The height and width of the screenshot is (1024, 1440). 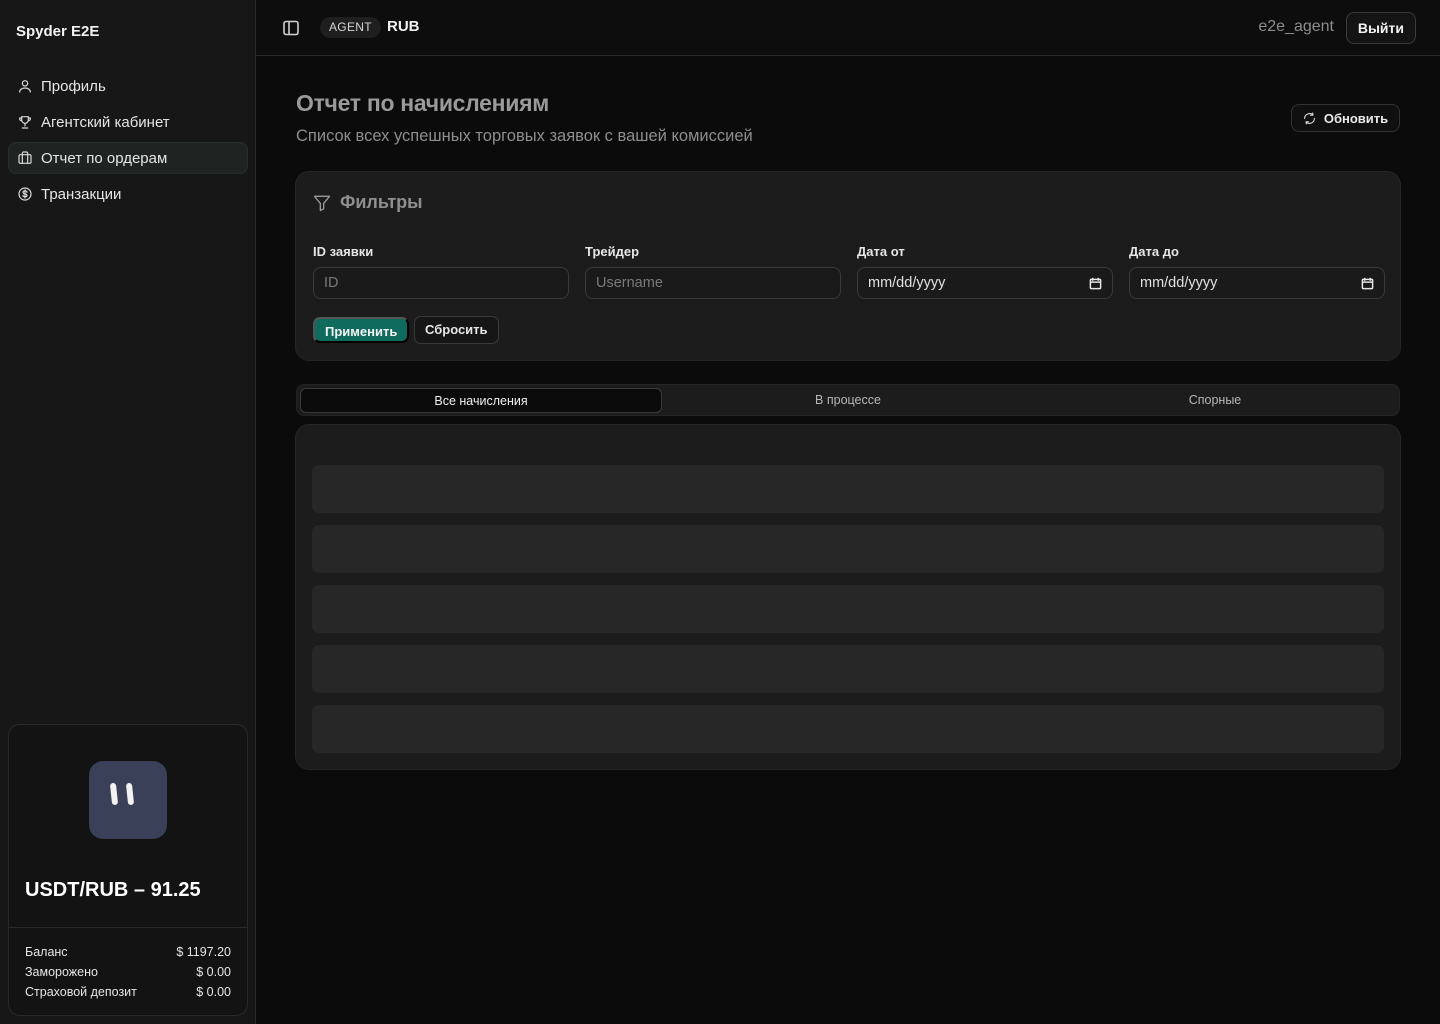 I want to click on sidebar-item-profile: Профиль, so click(x=128, y=86).